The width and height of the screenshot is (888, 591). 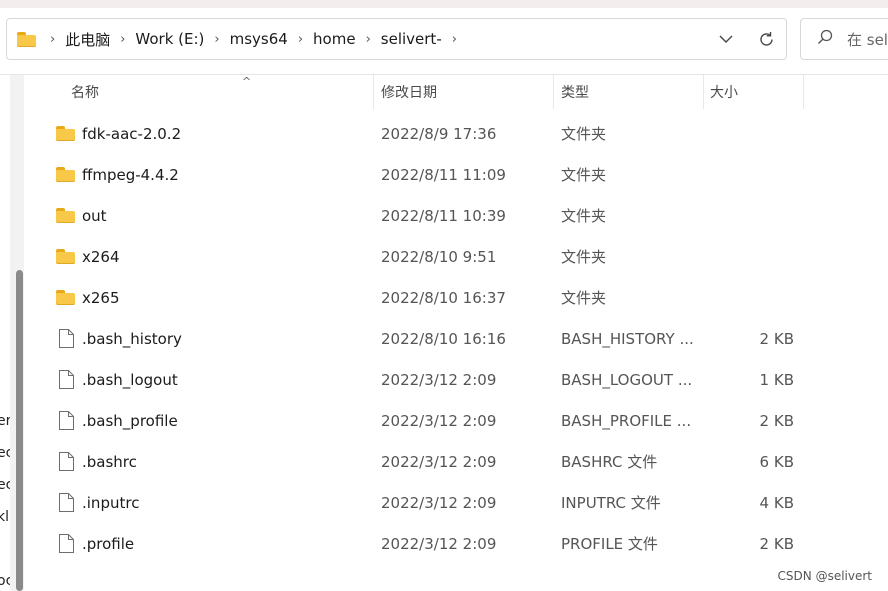 What do you see at coordinates (19, 430) in the screenshot?
I see `nav-scrollbar-thumb` at bounding box center [19, 430].